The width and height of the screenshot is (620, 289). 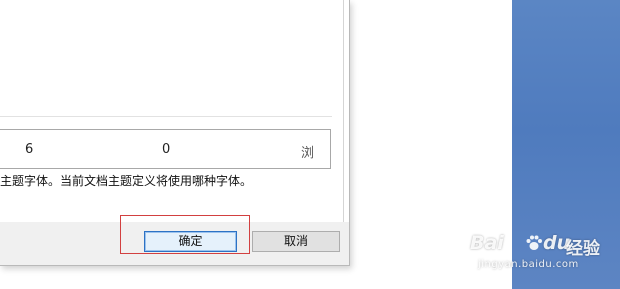 What do you see at coordinates (487, 243) in the screenshot?
I see `watermark-logo-bai: Bai` at bounding box center [487, 243].